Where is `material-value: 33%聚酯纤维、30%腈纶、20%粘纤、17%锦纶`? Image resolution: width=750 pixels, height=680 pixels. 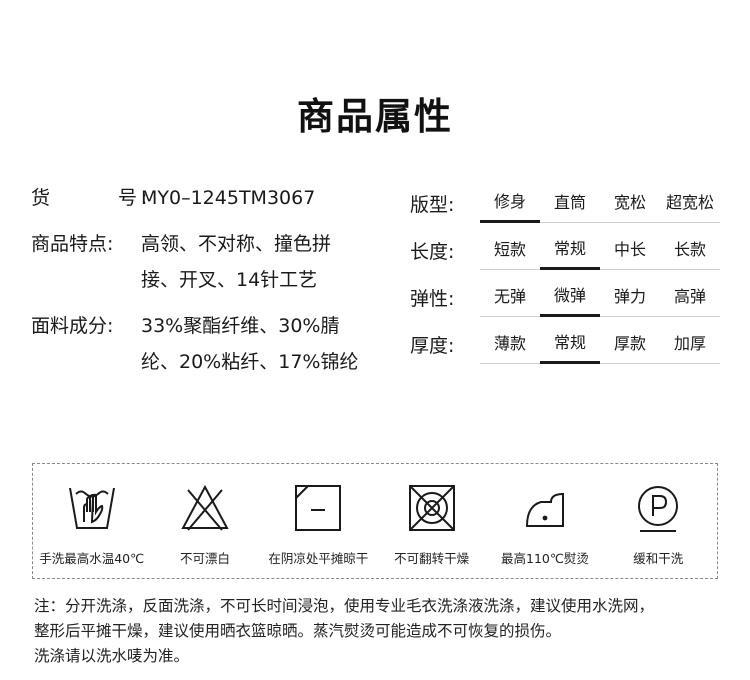
material-value: 33%聚酯纤维、30%腈纶、20%粘纤、17%锦纶 is located at coordinates (250, 344).